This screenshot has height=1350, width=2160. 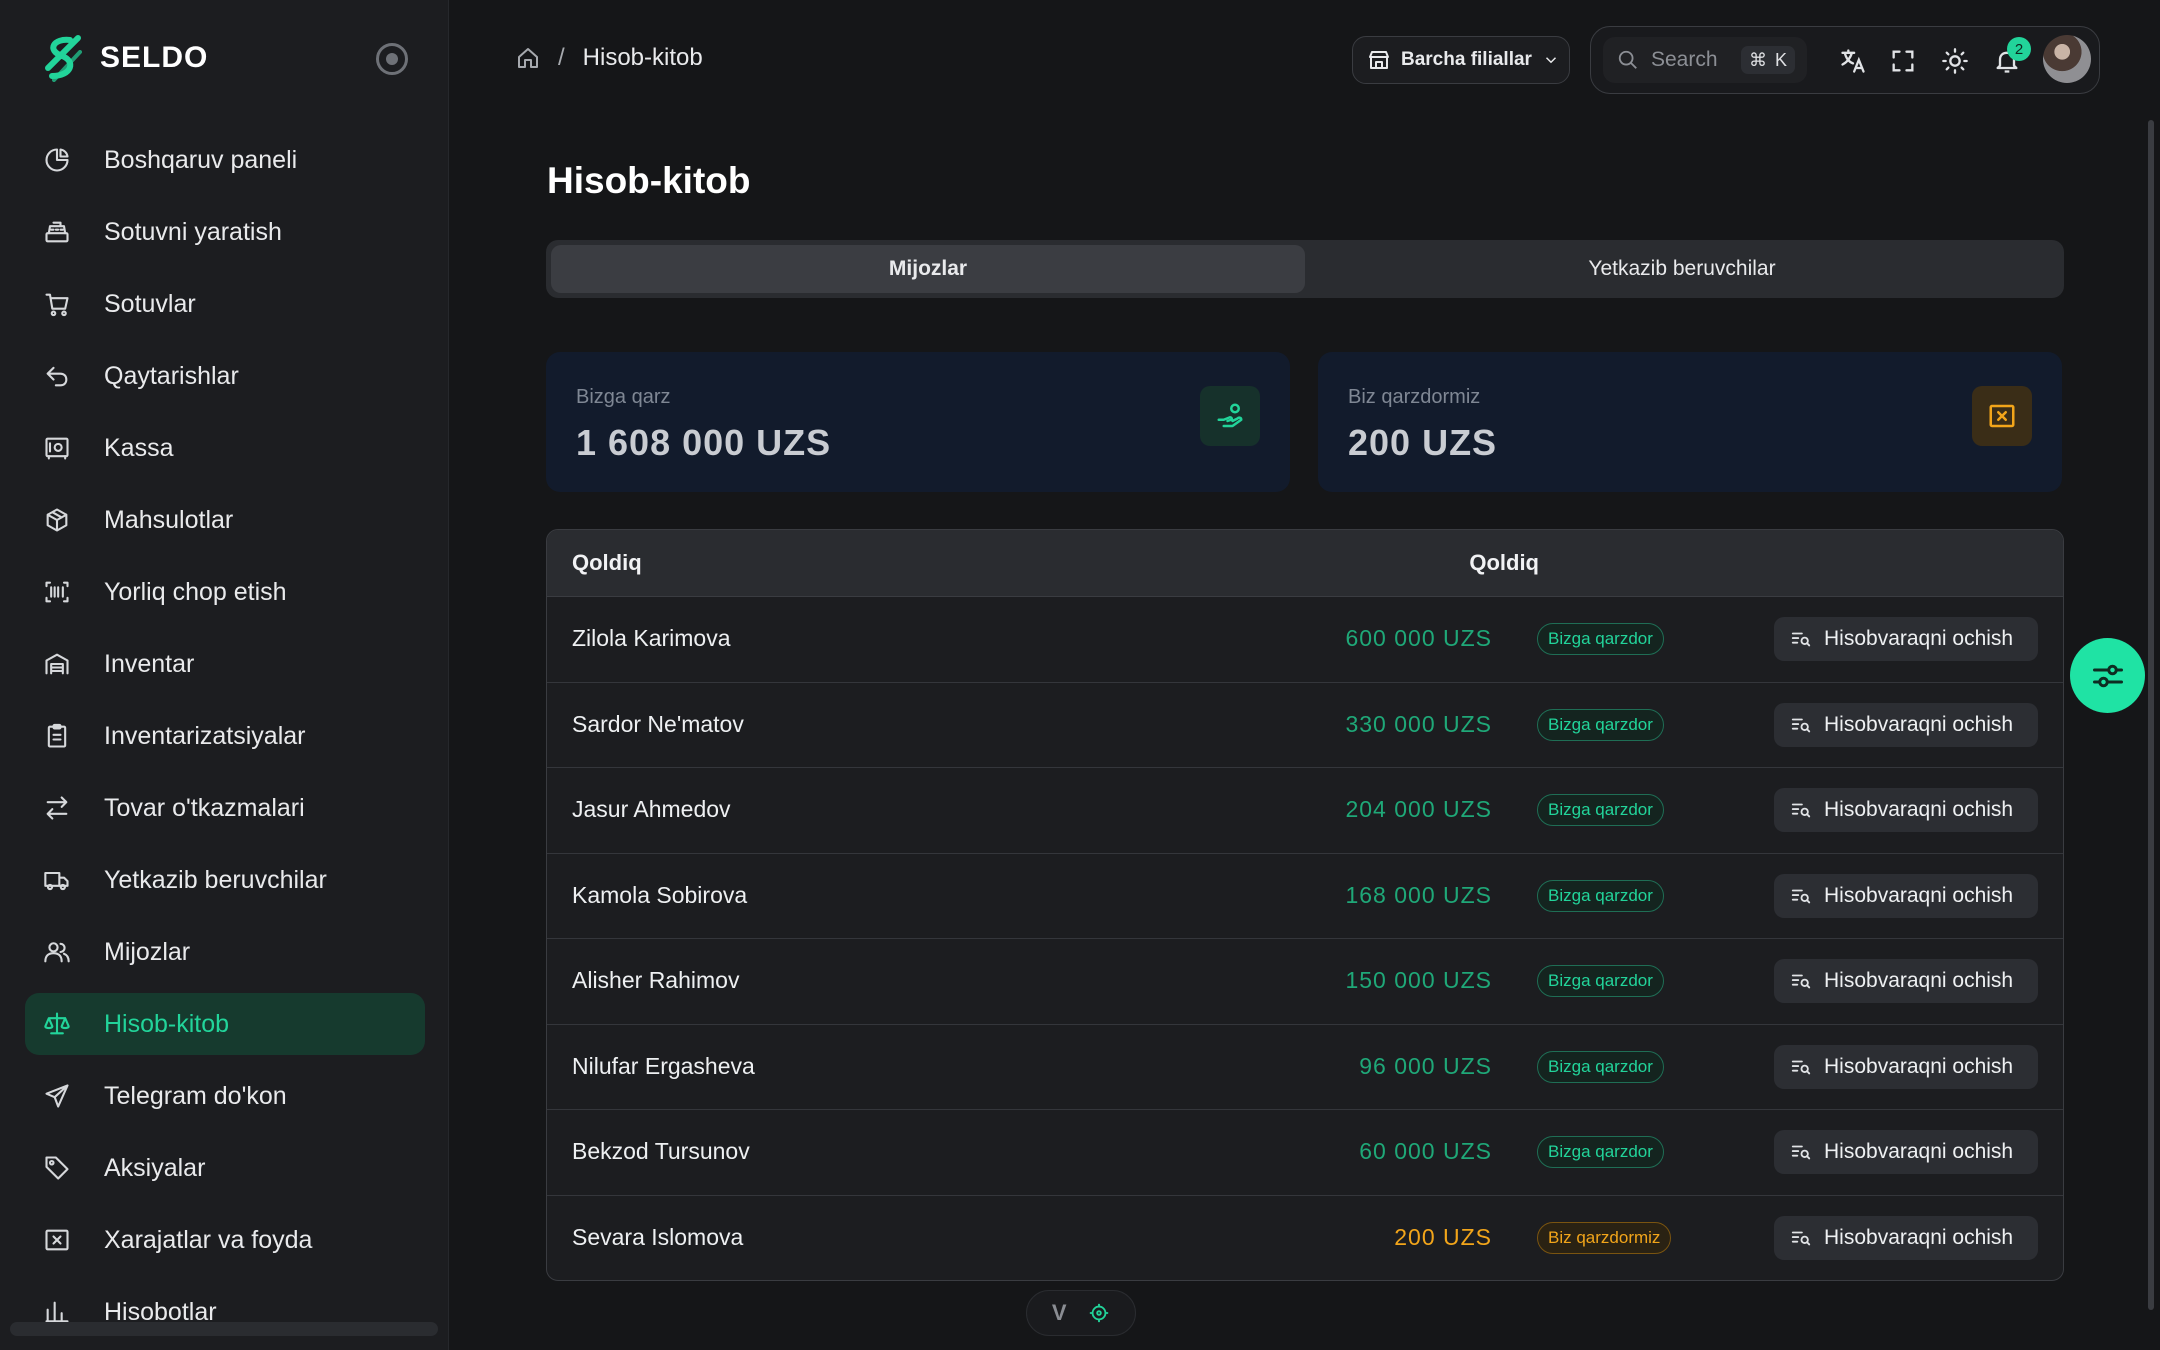 What do you see at coordinates (651, 809) in the screenshot?
I see `customer-name: Jasur Ahmedov` at bounding box center [651, 809].